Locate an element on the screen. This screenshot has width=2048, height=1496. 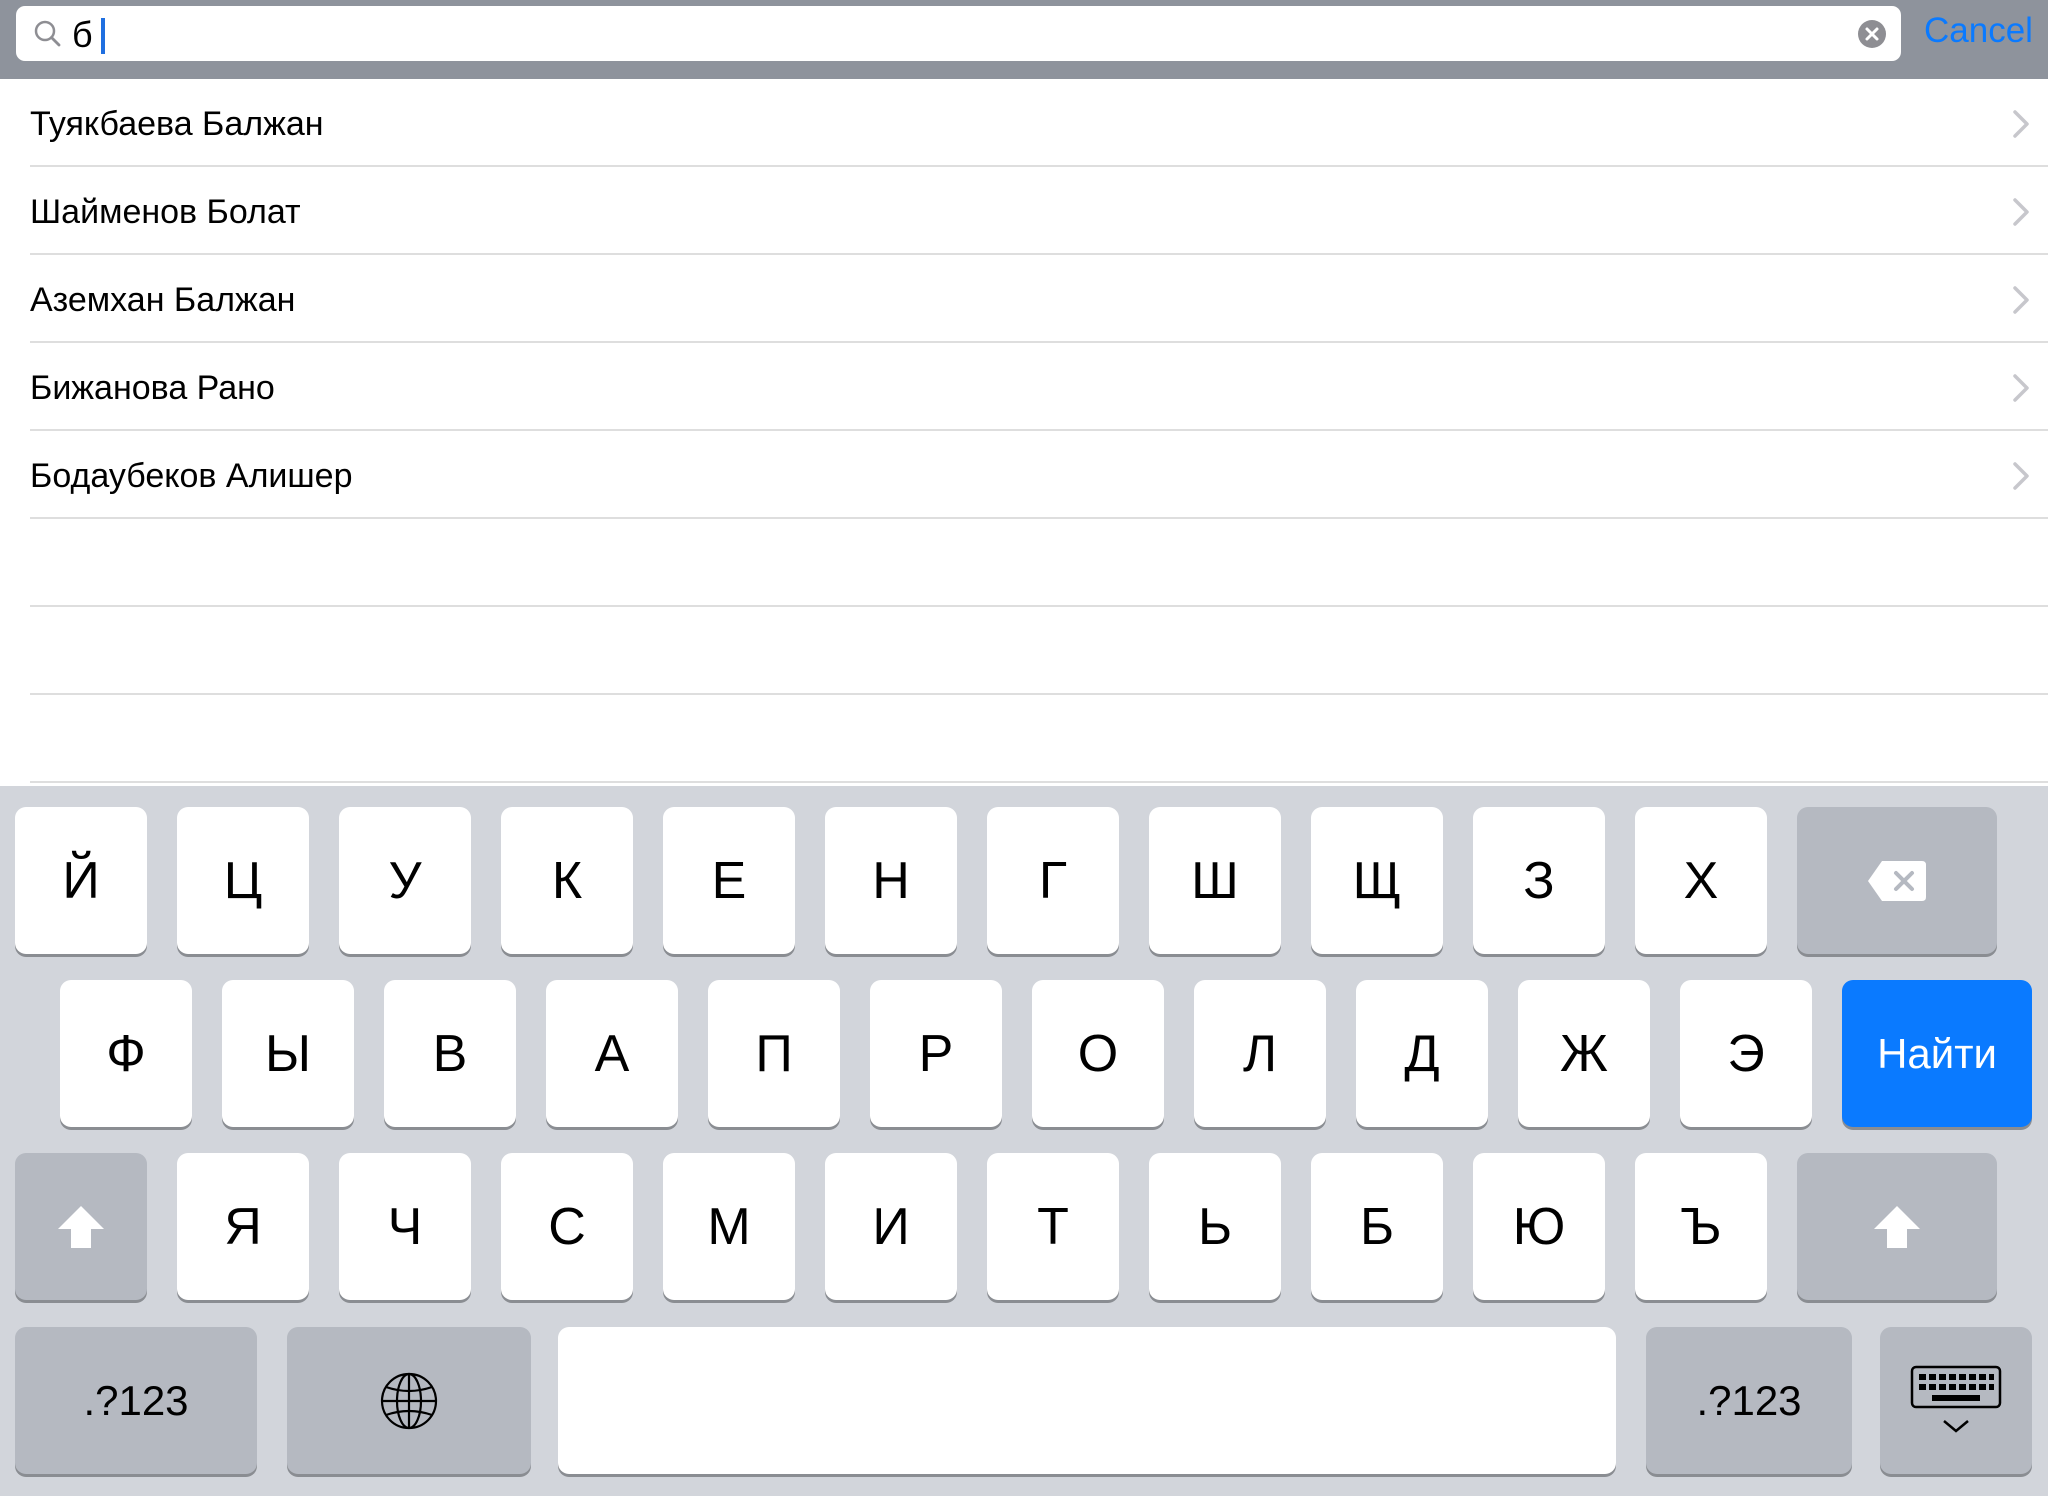
key-ю: Ю is located at coordinates (1539, 1226).